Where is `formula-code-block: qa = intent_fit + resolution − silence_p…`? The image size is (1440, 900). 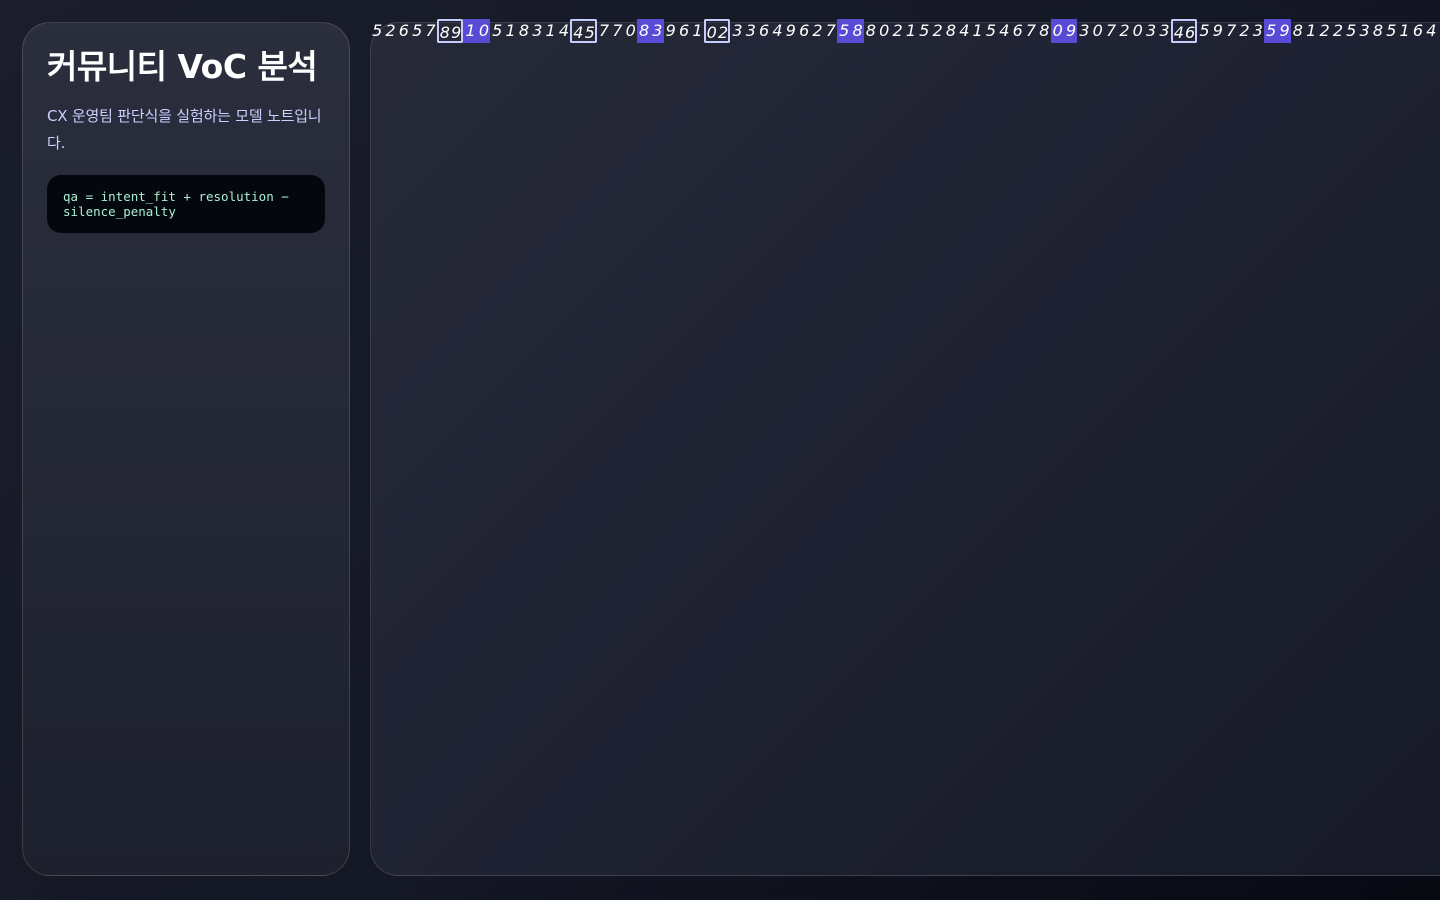
formula-code-block: qa = intent_fit + resolution − silence_p… is located at coordinates (186, 204).